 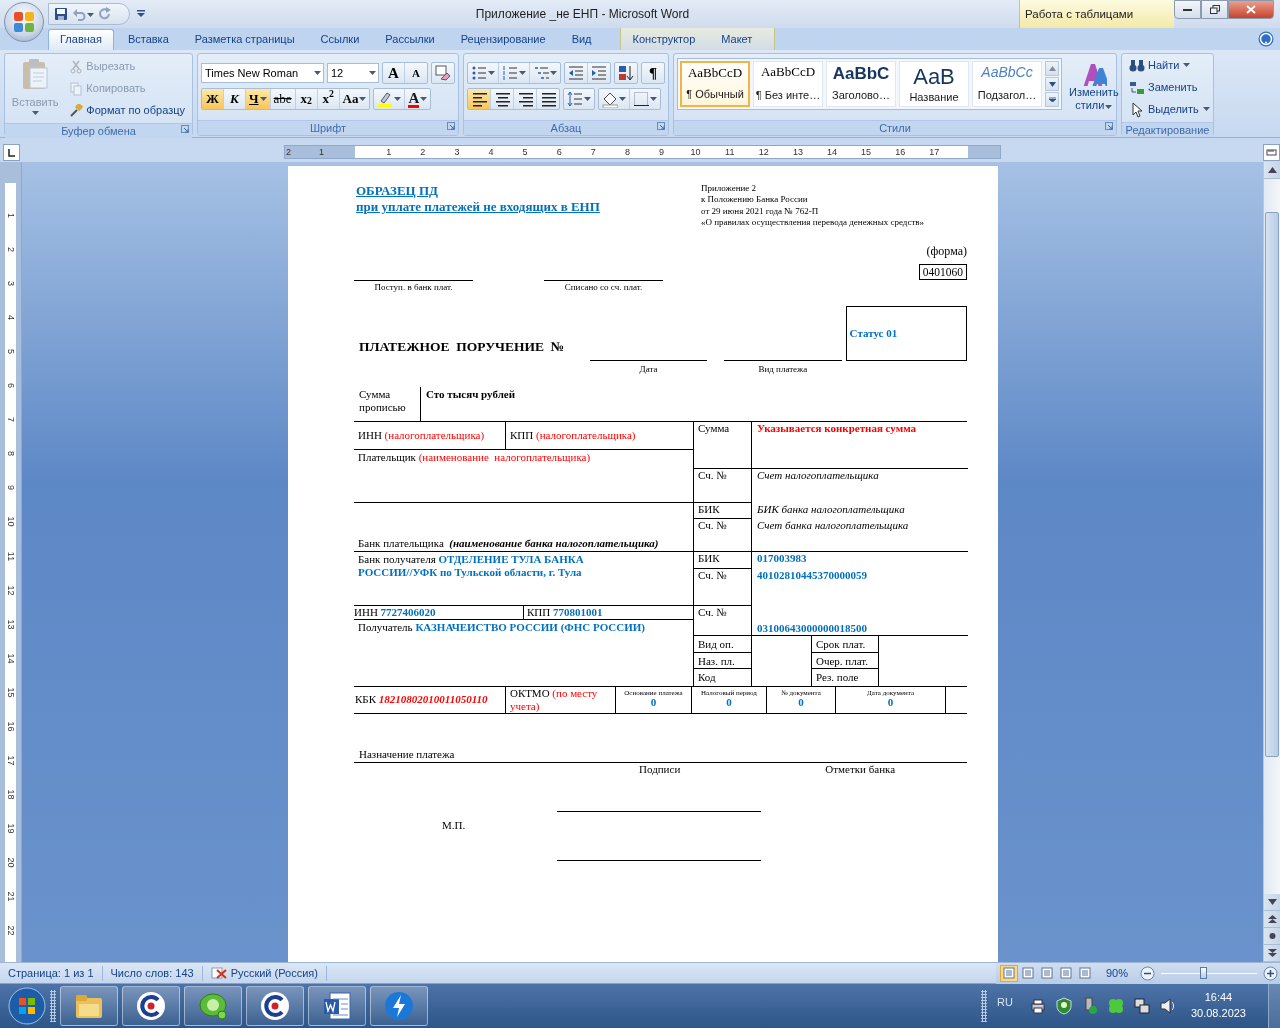 What do you see at coordinates (812, 628) in the screenshot?
I see `table-cell: 03100643000000018500` at bounding box center [812, 628].